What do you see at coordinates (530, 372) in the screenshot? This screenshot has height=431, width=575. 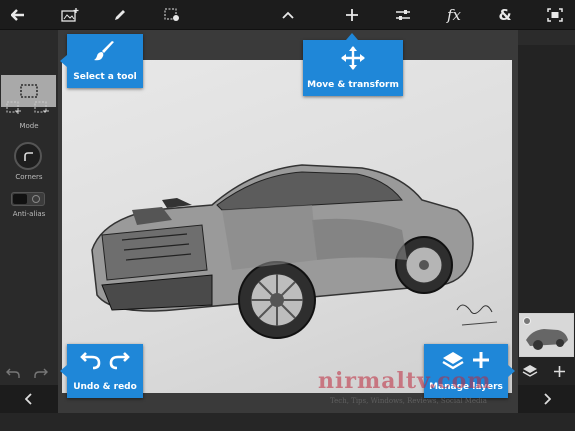 I see `layers-stack-icon` at bounding box center [530, 372].